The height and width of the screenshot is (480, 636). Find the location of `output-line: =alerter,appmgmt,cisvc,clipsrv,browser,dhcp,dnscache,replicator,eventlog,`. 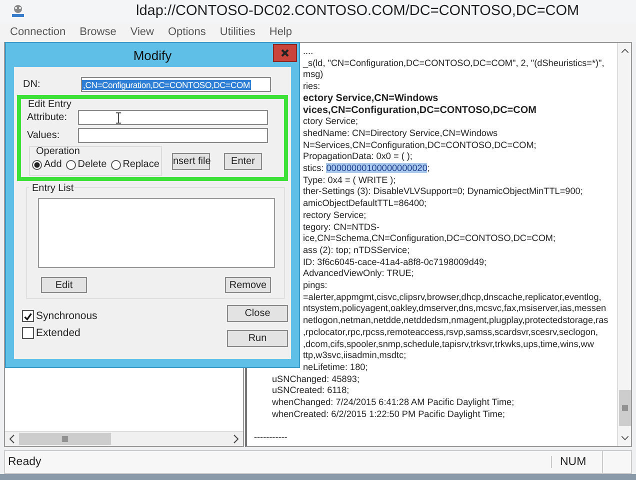

output-line: =alerter,appmgmt,cisvc,clipsrv,browser,dhcp,dnscache,replicator,eventlog, is located at coordinates (452, 297).